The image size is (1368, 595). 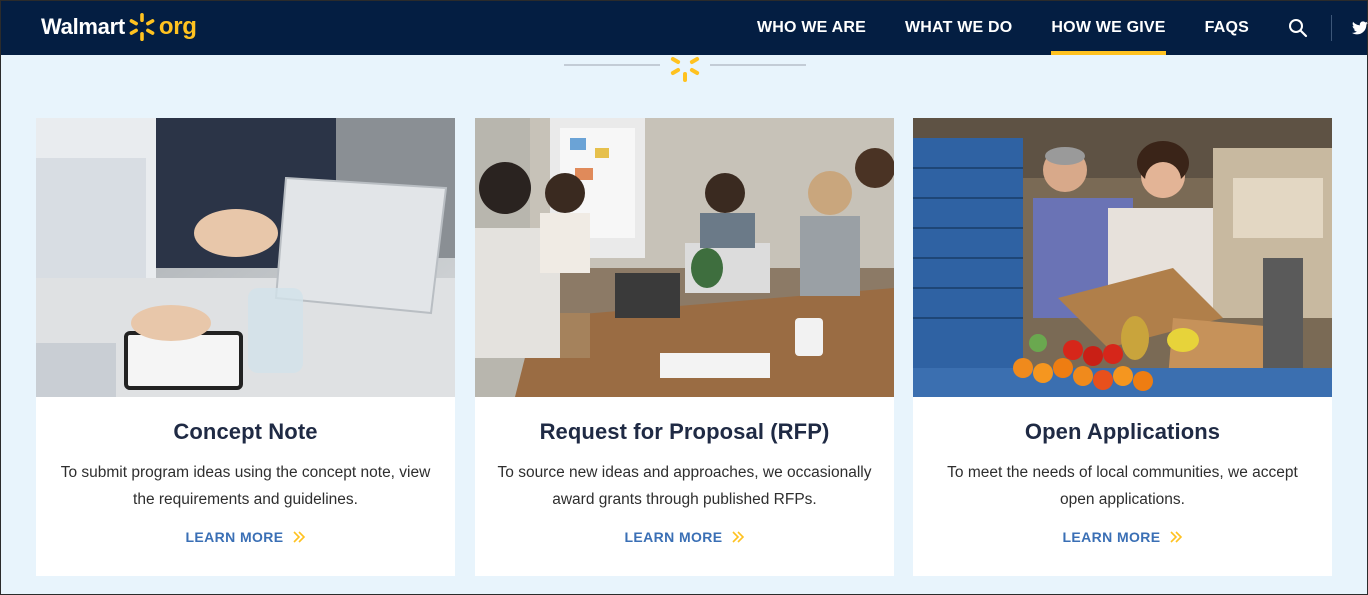 I want to click on team-meeting-photo, so click(x=684, y=257).